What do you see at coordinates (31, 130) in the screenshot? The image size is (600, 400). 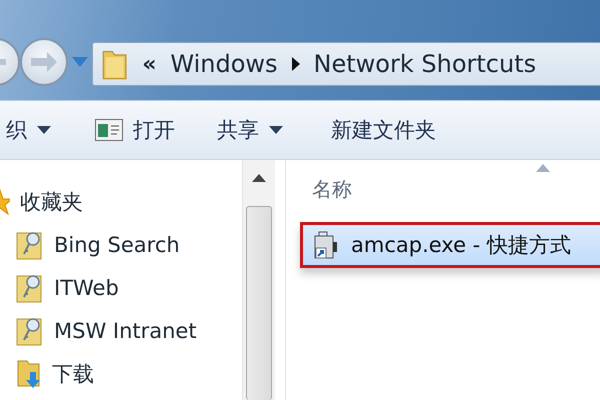 I see `toolbar-button: 织` at bounding box center [31, 130].